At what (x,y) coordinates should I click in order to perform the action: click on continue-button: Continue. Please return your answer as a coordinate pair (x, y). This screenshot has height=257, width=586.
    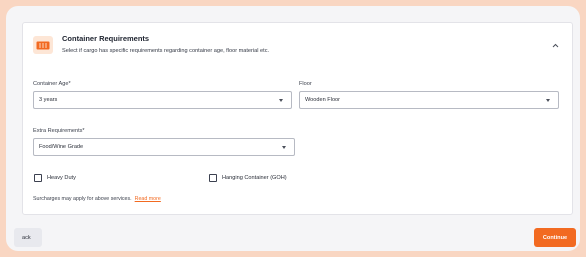
    Looking at the image, I should click on (555, 237).